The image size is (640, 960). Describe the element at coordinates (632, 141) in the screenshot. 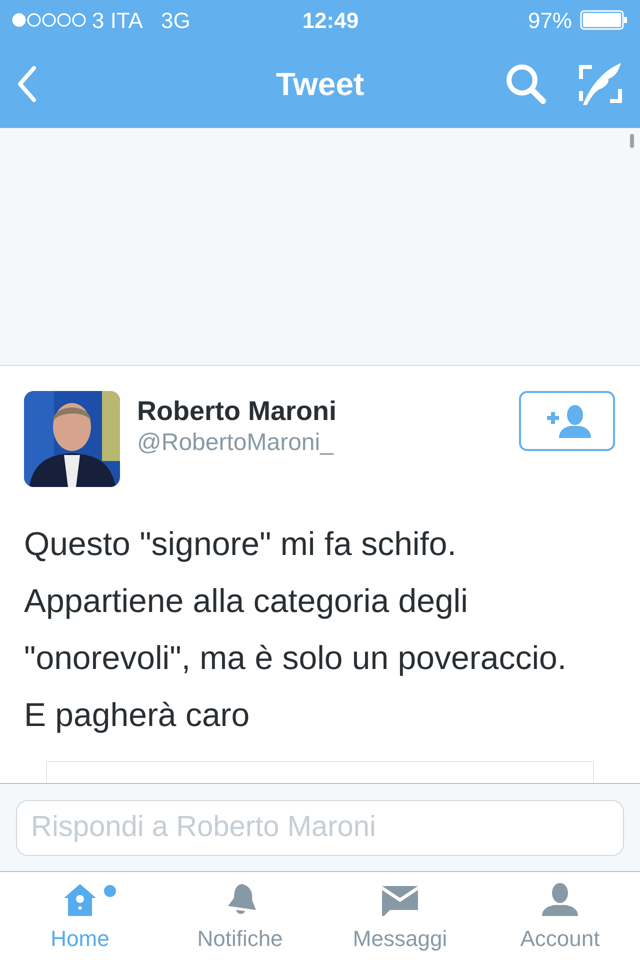

I see `scroll-bar` at that location.